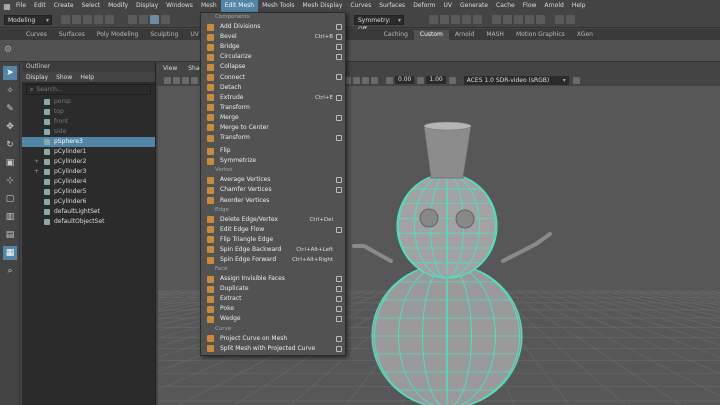 The height and width of the screenshot is (405, 720). I want to click on rotate-tool-icon: ↻, so click(10, 145).